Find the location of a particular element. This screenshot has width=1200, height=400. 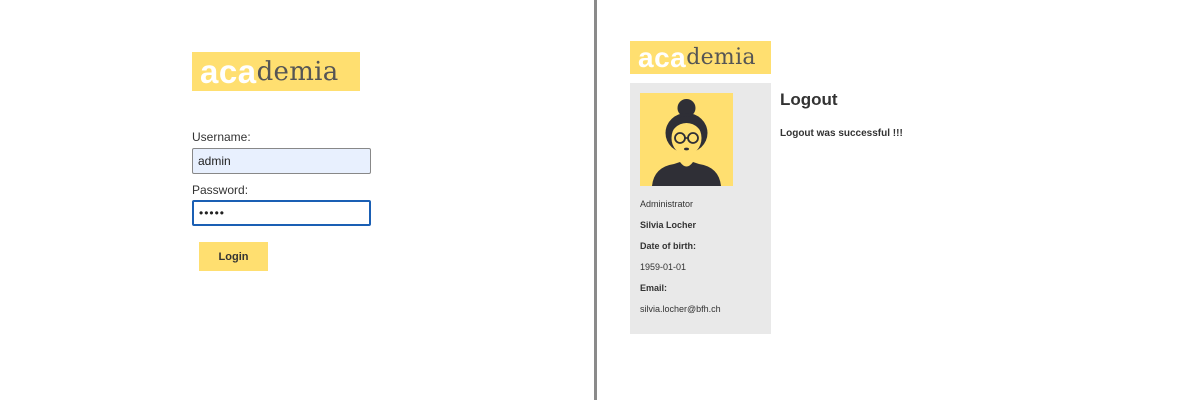

academia-logo-header: aca demia is located at coordinates (700, 57).